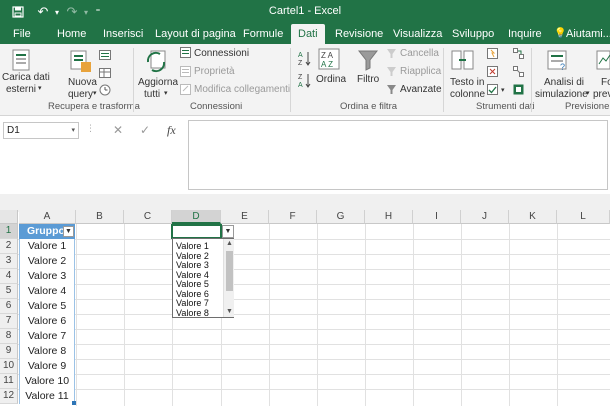  What do you see at coordinates (123, 34) in the screenshot?
I see `tab-inserisci: Inserisci` at bounding box center [123, 34].